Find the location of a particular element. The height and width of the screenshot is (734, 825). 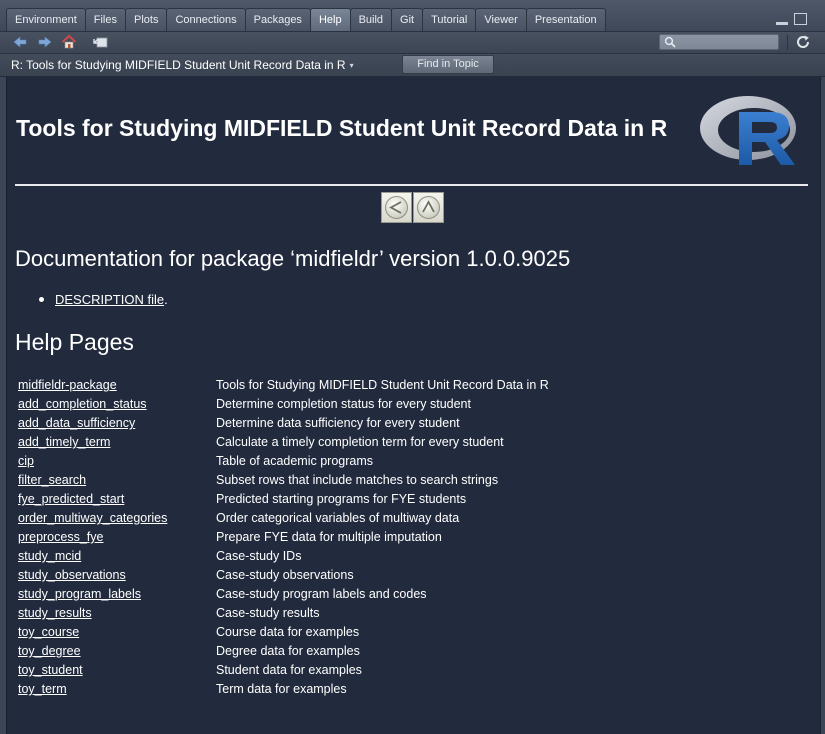

tab-build: Build is located at coordinates (371, 19).